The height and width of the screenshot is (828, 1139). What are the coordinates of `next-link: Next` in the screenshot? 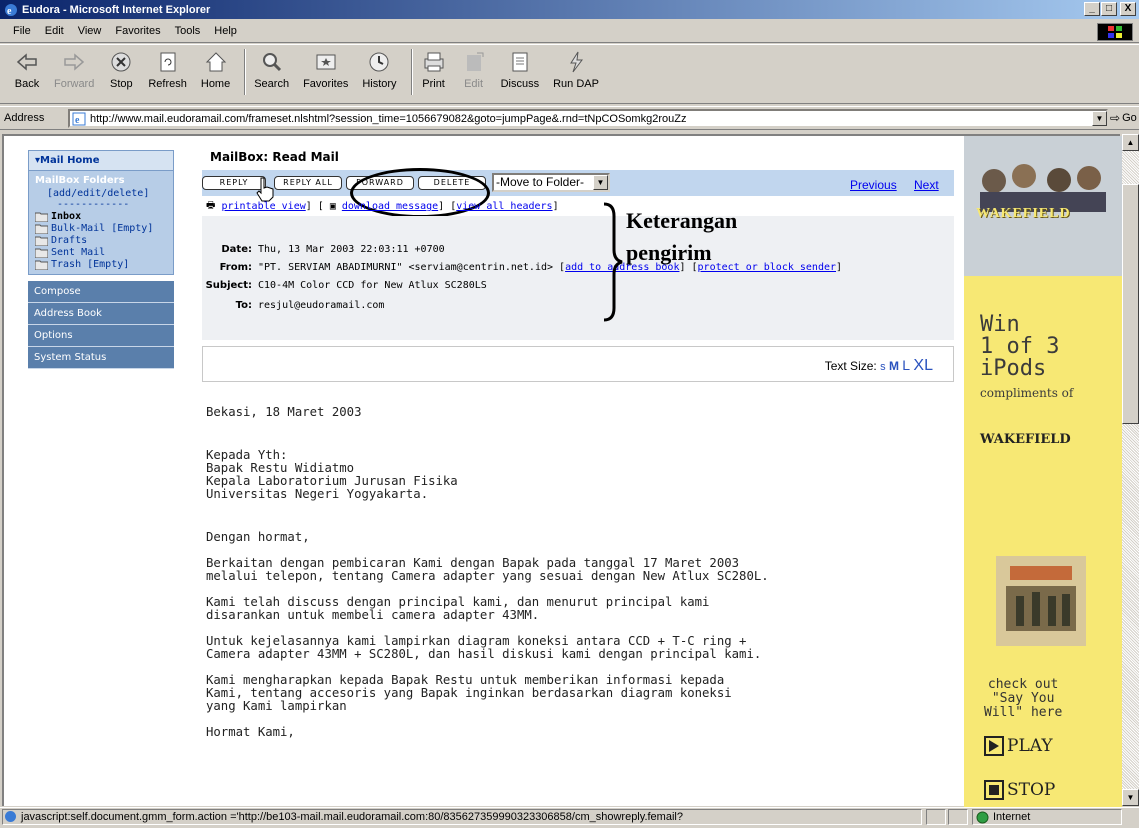 It's located at (926, 185).